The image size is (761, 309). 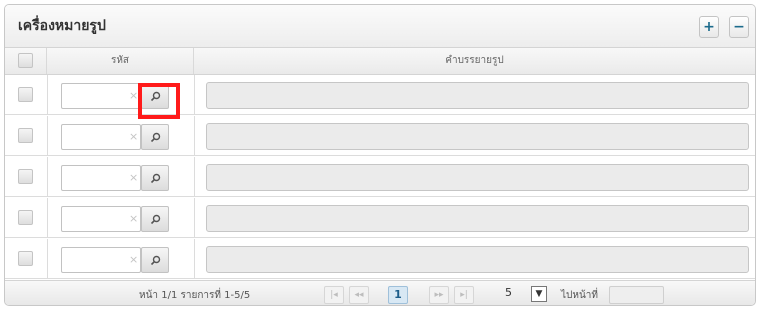 What do you see at coordinates (159, 101) in the screenshot?
I see `highlight-marker` at bounding box center [159, 101].